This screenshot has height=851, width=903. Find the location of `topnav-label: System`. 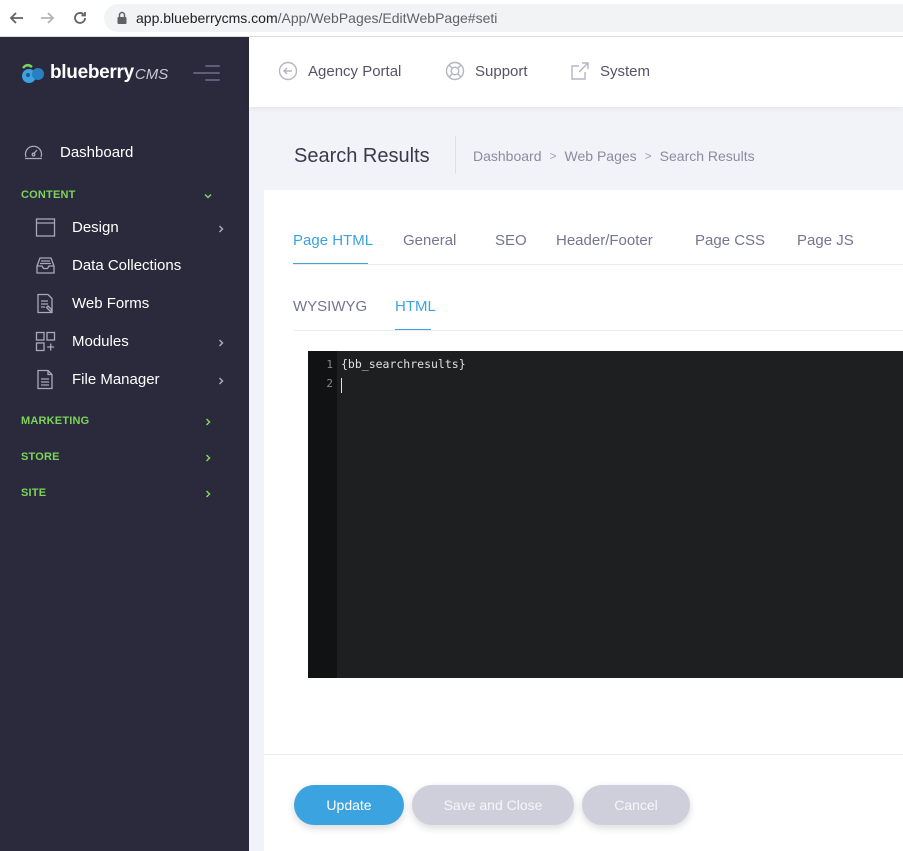

topnav-label: System is located at coordinates (625, 71).